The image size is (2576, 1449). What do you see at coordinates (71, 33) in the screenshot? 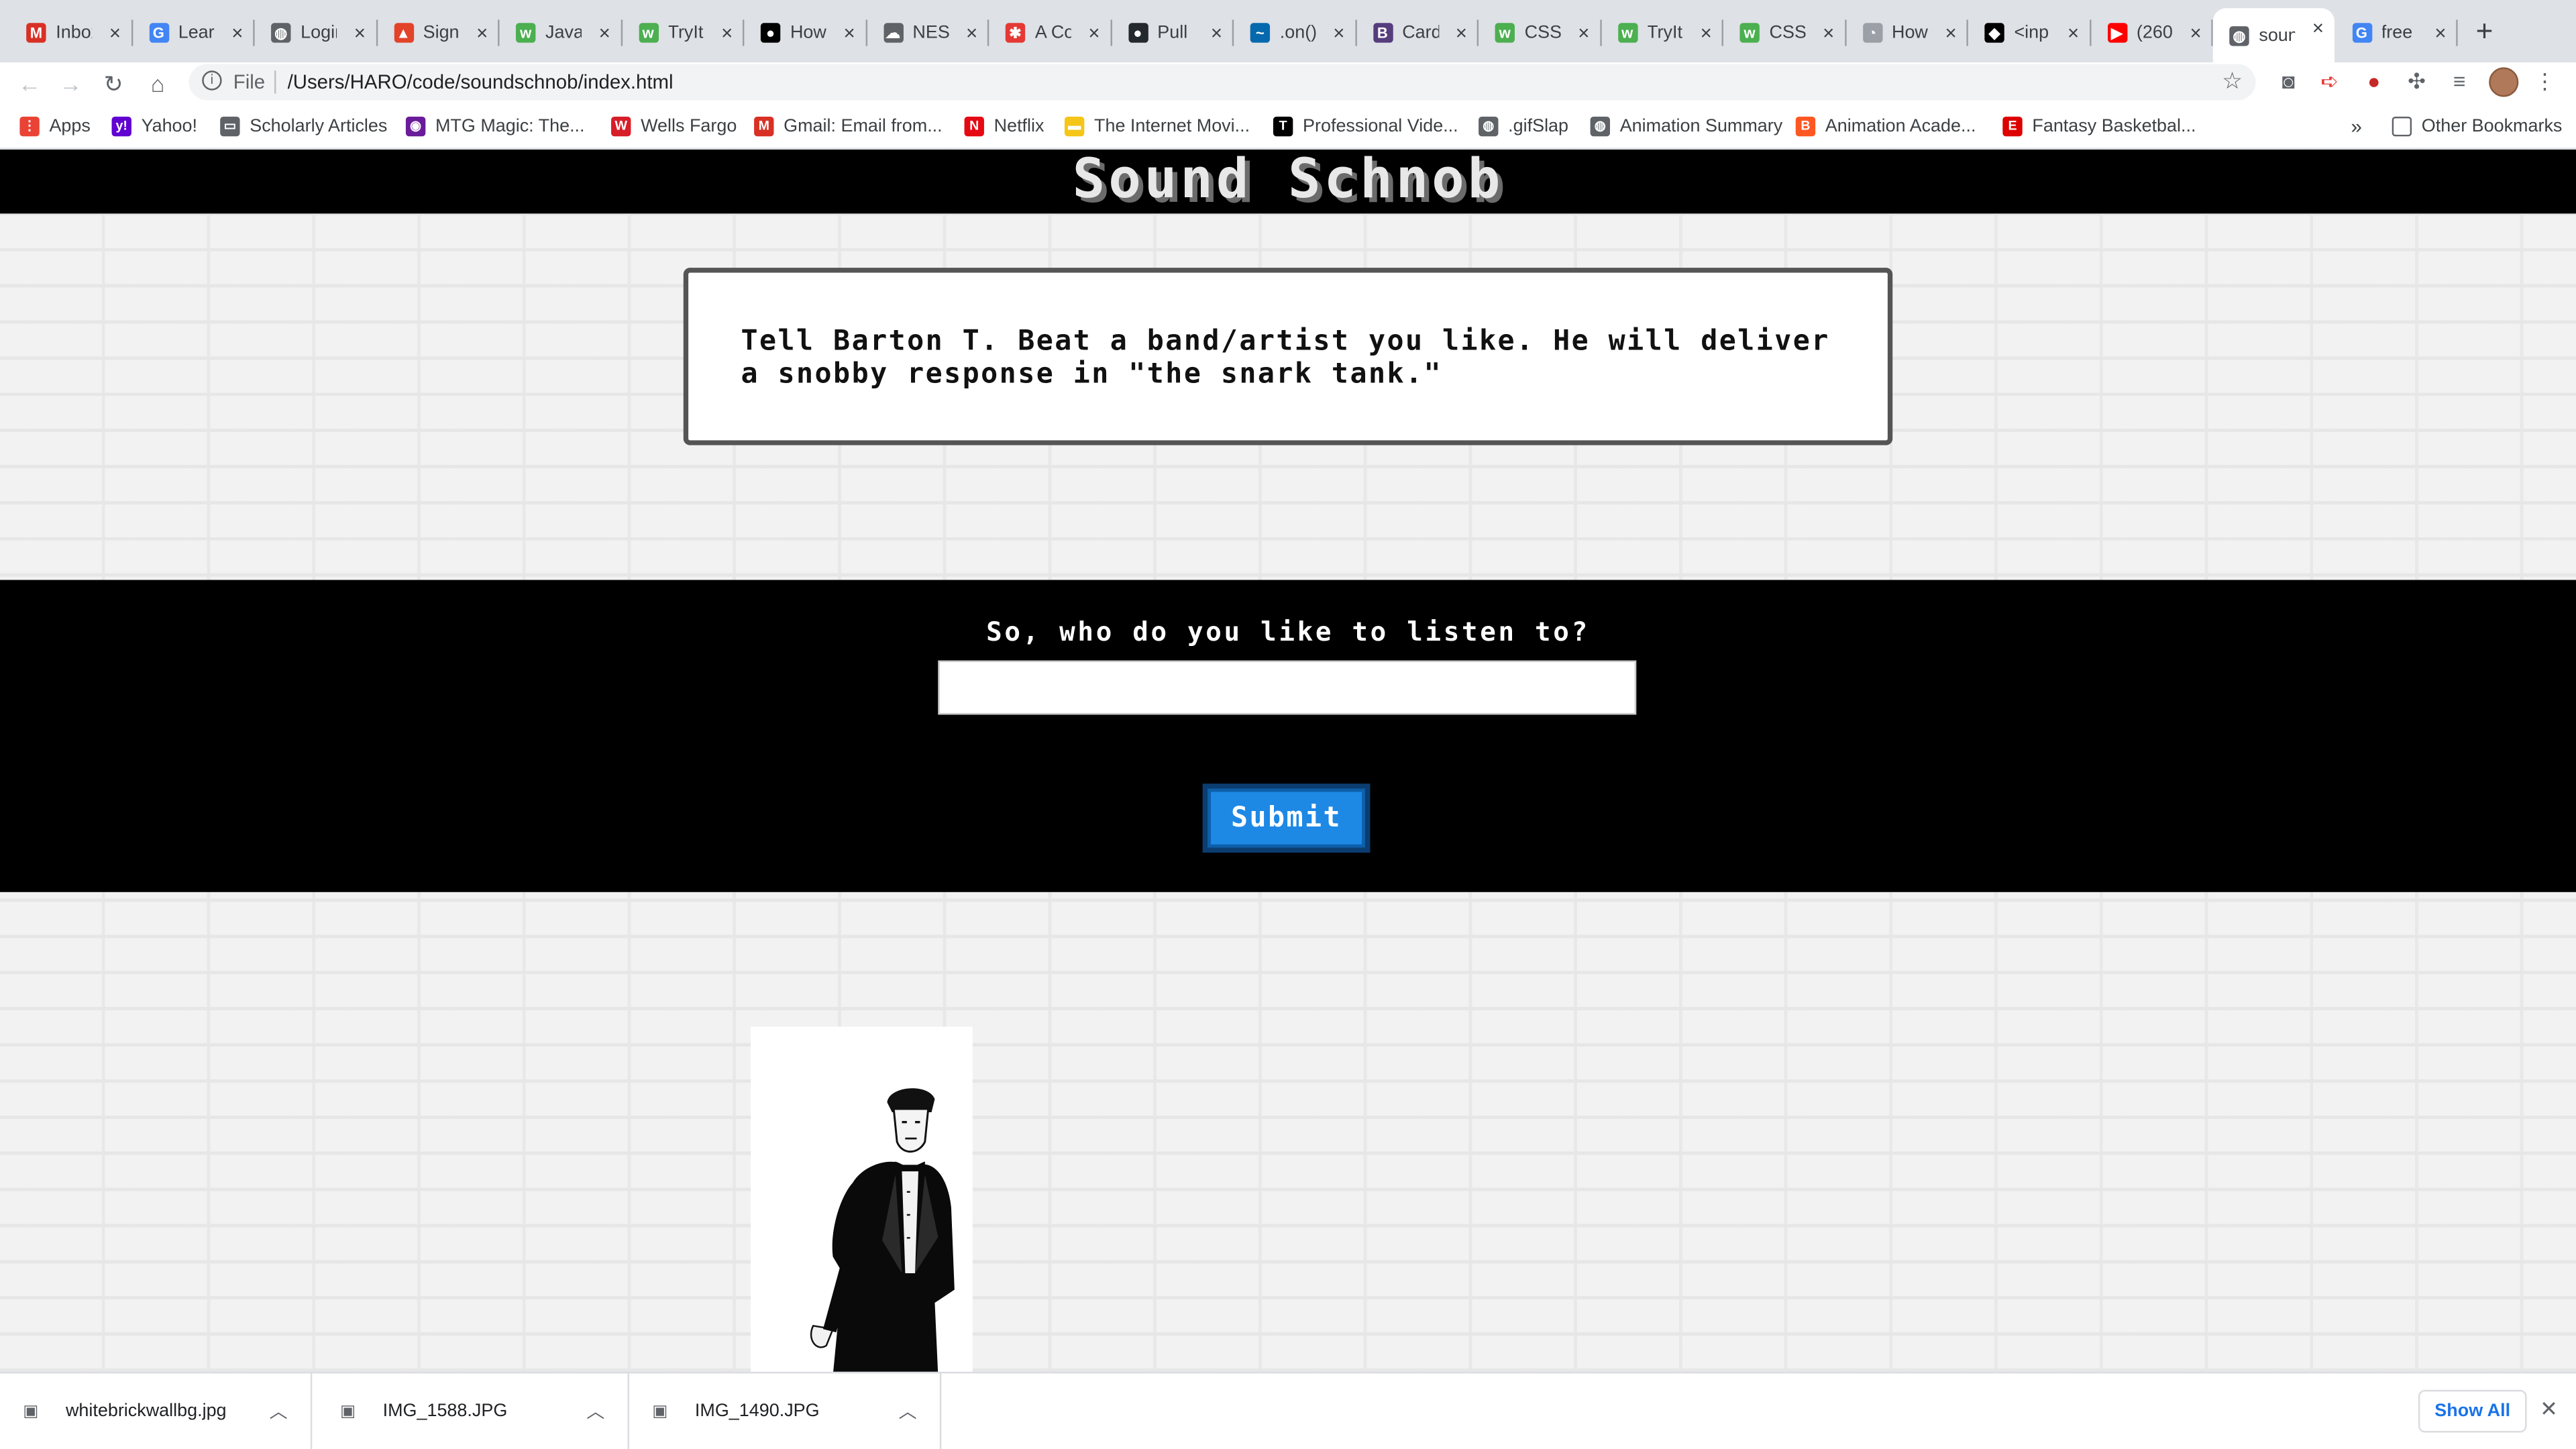
I see `browser-tab: M Inbox ×` at bounding box center [71, 33].